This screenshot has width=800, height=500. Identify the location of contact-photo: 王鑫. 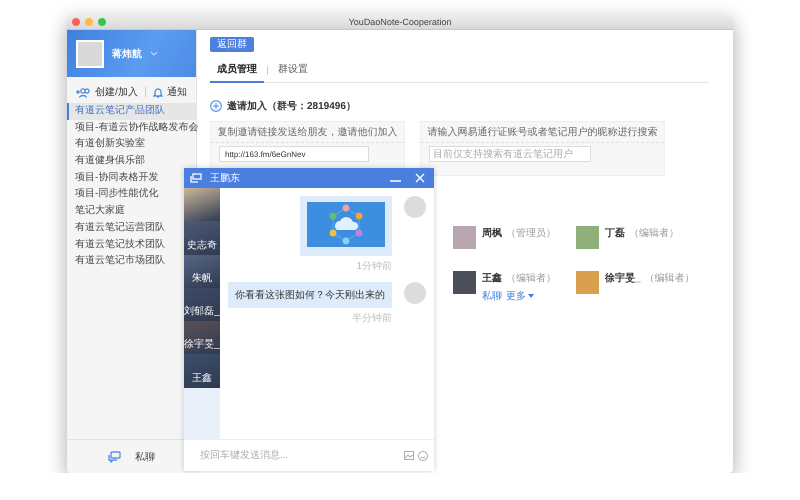
(202, 371).